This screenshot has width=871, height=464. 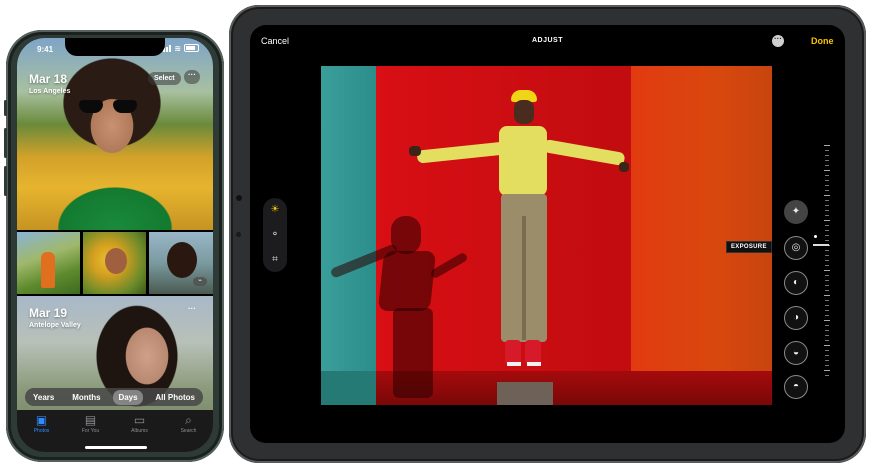 What do you see at coordinates (139, 431) in the screenshot?
I see `tab-label: Albums` at bounding box center [139, 431].